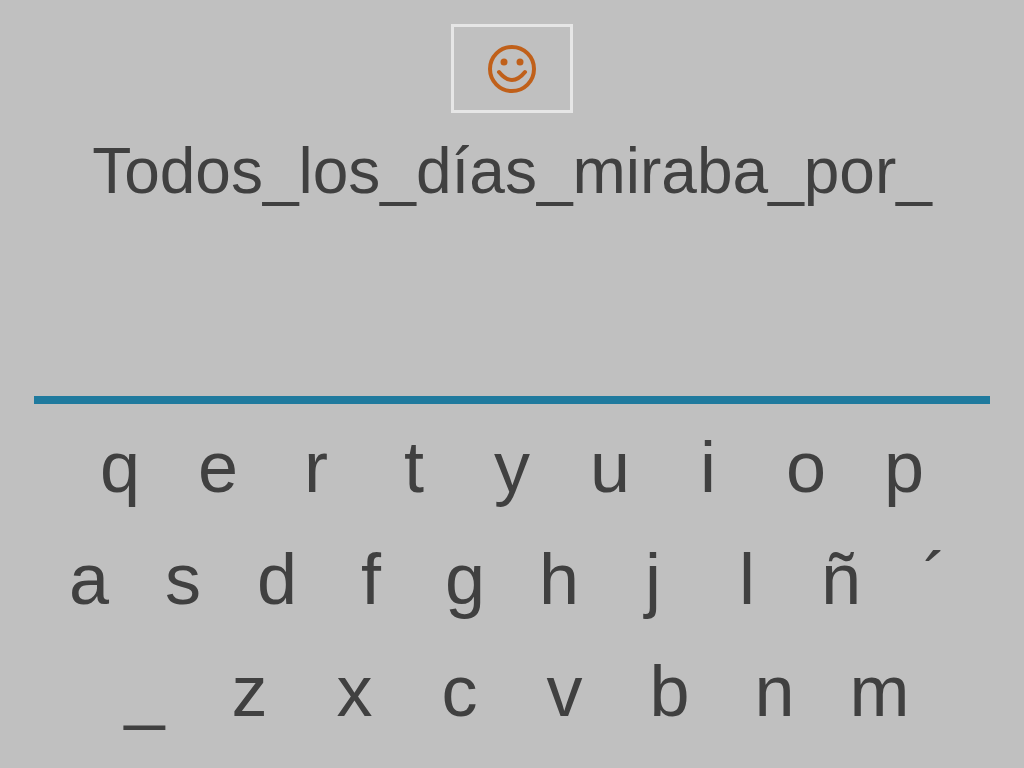 Image resolution: width=1024 pixels, height=768 pixels. Describe the element at coordinates (747, 579) in the screenshot. I see `letter-key: l` at that location.